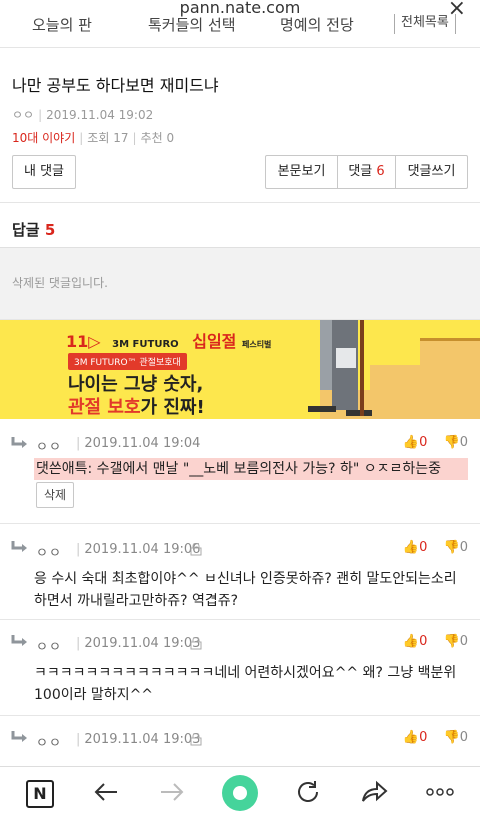 The width and height of the screenshot is (480, 820). I want to click on recommend-label: 추천, so click(151, 138).